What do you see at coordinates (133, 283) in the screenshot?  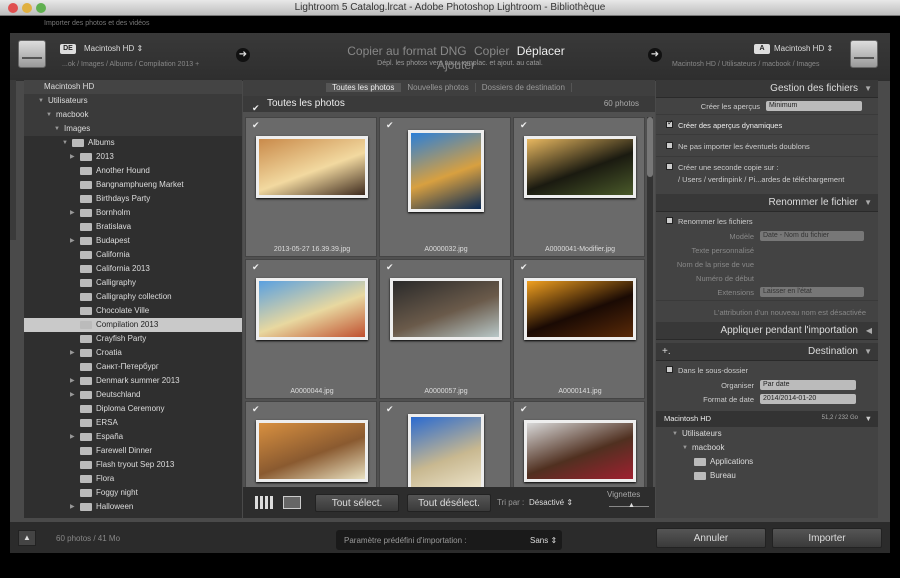 I see `tree-item: Calligraphy` at bounding box center [133, 283].